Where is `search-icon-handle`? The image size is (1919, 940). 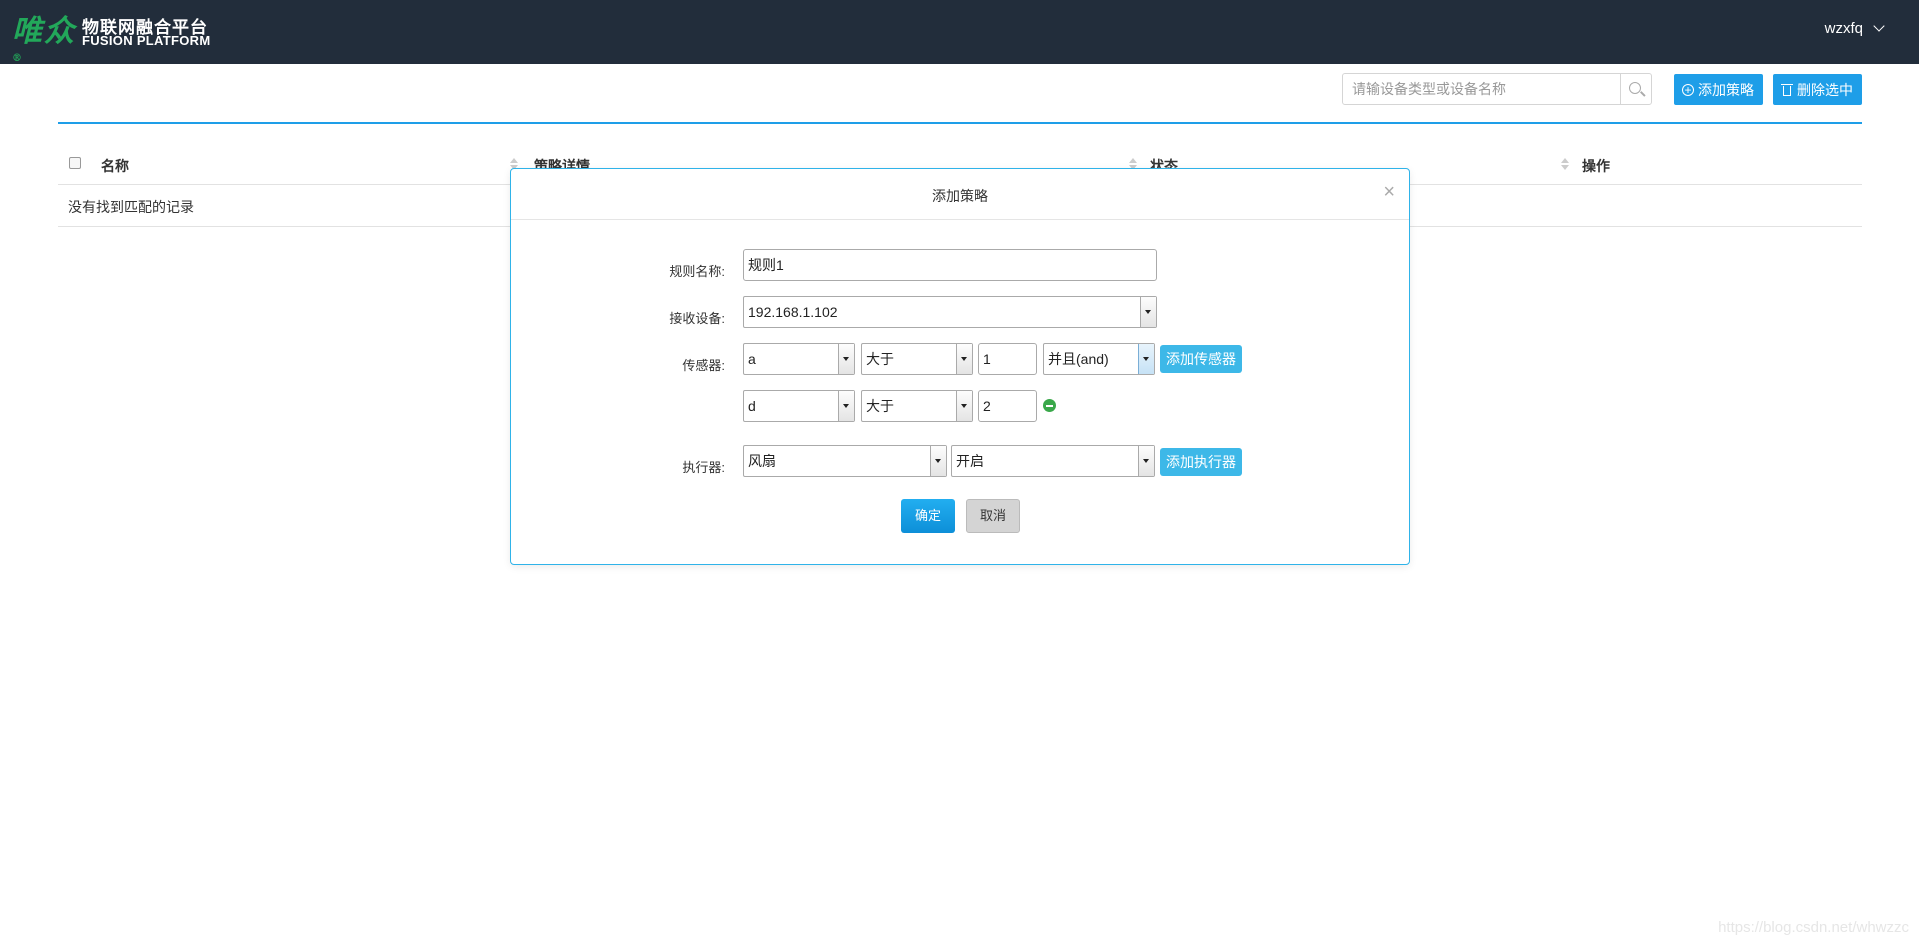 search-icon-handle is located at coordinates (1643, 94).